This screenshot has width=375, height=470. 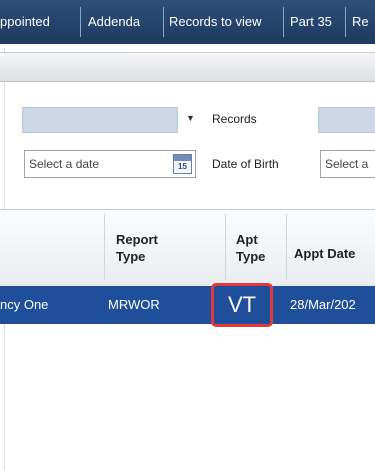 What do you see at coordinates (122, 22) in the screenshot?
I see `tab-addenda: Addenda` at bounding box center [122, 22].